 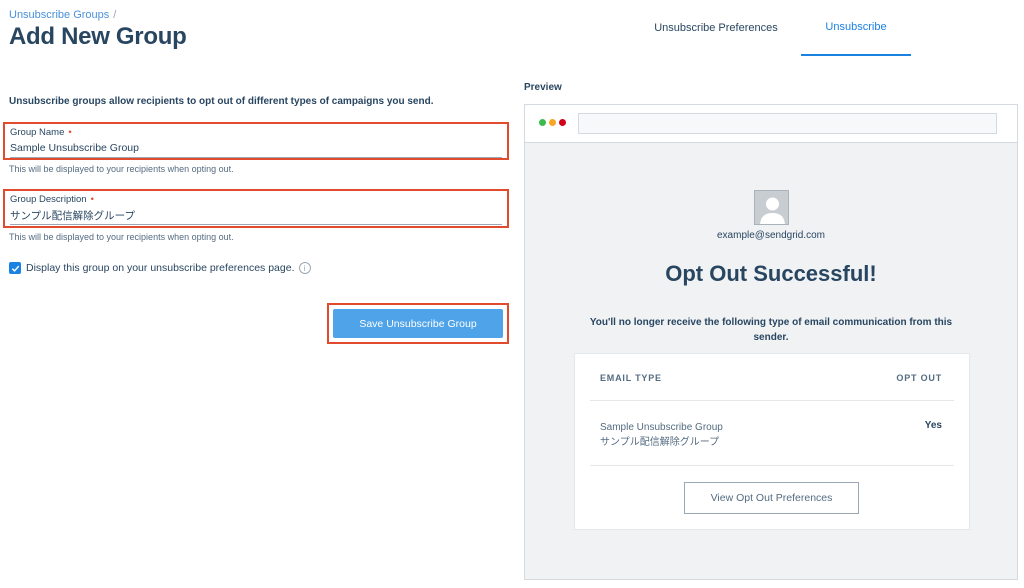 What do you see at coordinates (771, 273) in the screenshot?
I see `opt-out-title: Opt Out Successful!` at bounding box center [771, 273].